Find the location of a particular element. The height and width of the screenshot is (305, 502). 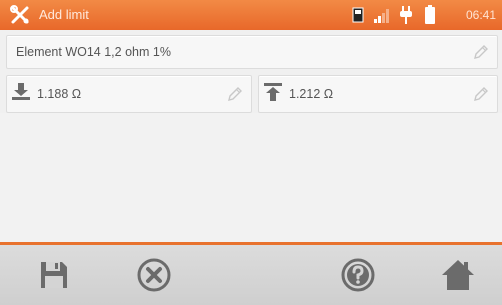

element-name-value: Element WO14 1,2 ohm 1% is located at coordinates (93, 52).